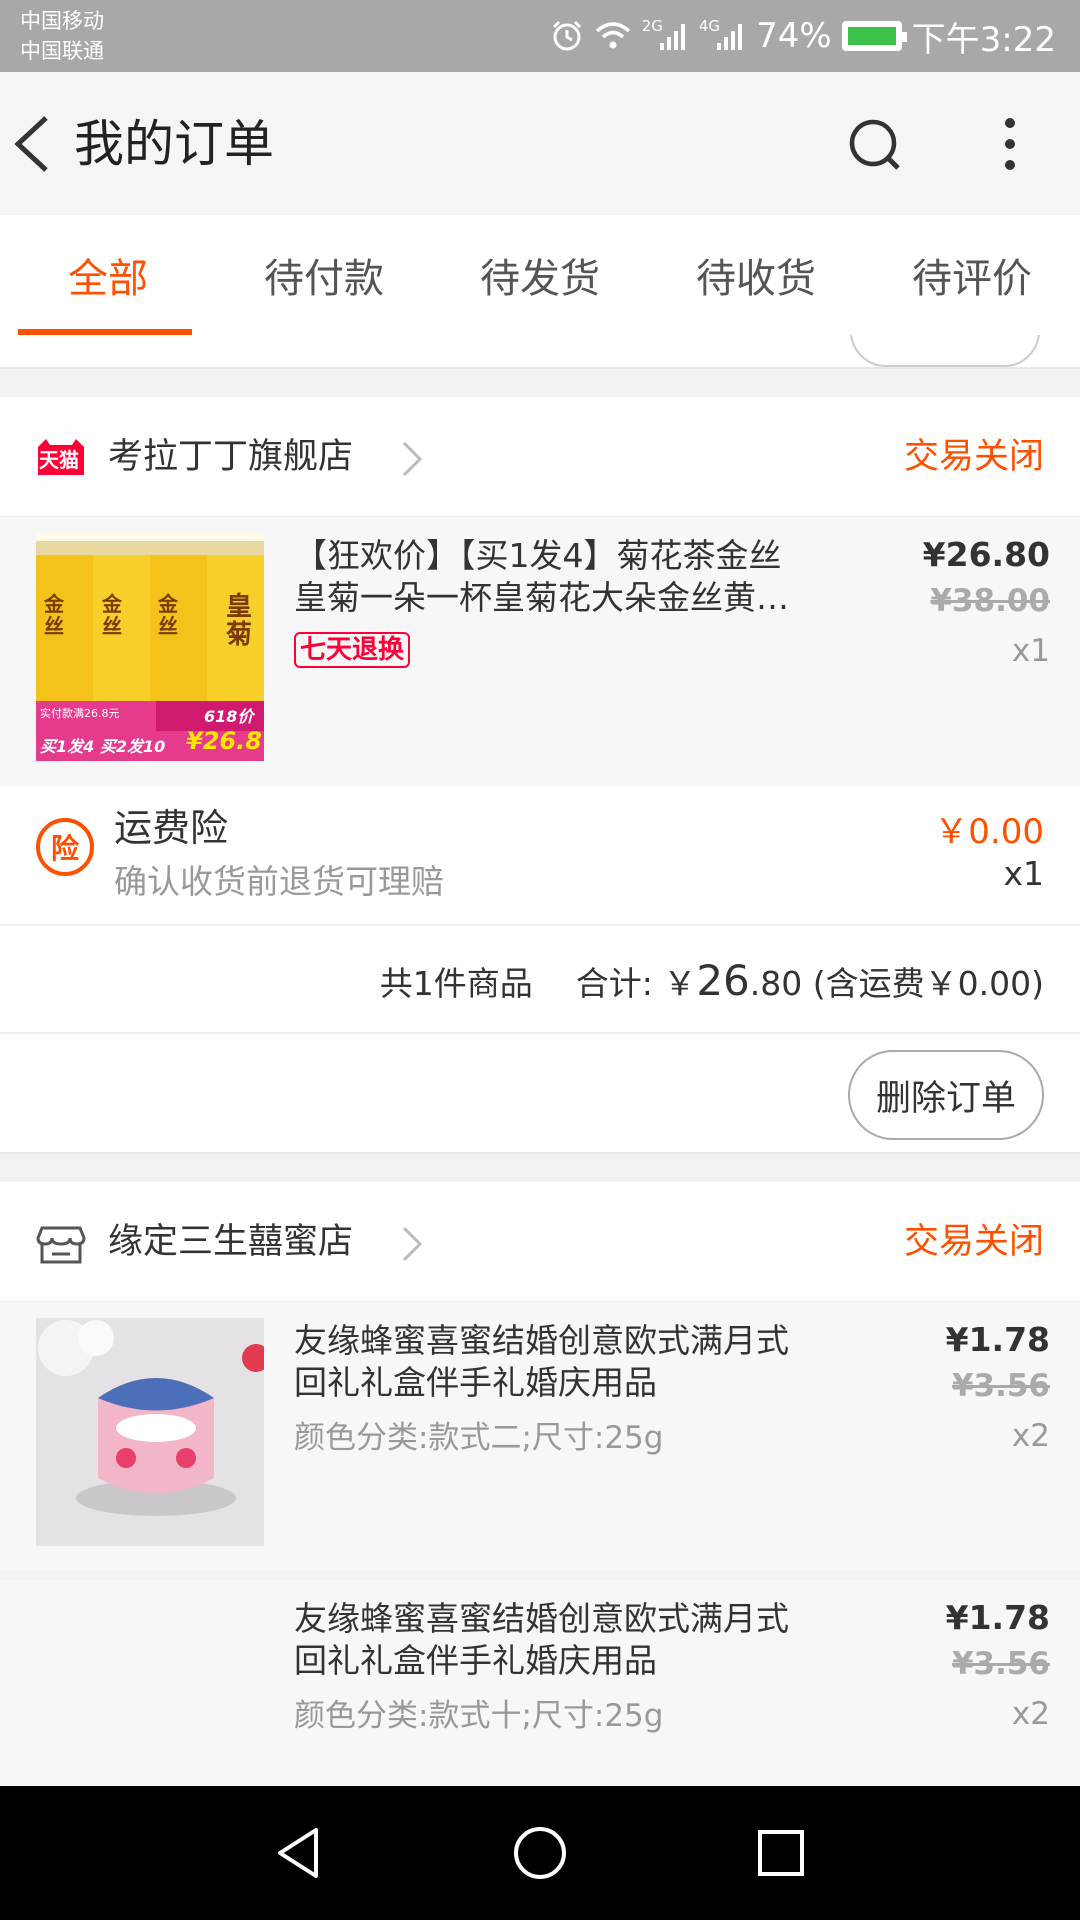 This screenshot has height=1920, width=1080. Describe the element at coordinates (1030, 651) in the screenshot. I see `product-quantity: x1` at that location.